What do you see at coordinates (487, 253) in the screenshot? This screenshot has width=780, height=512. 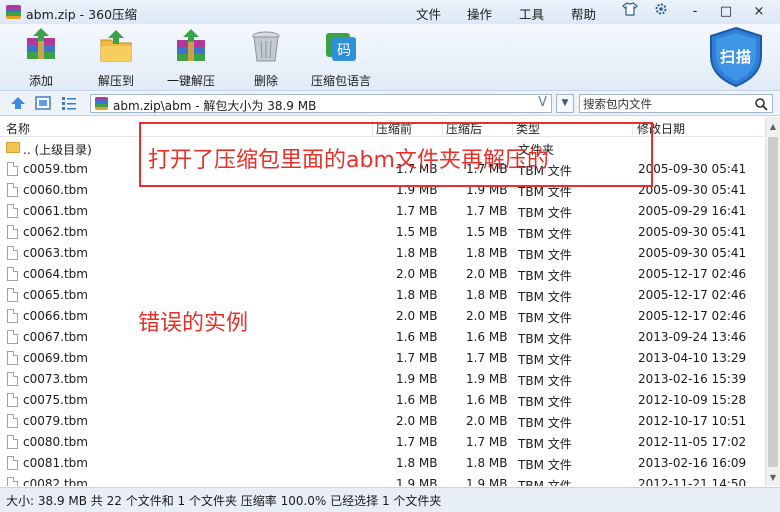 I see `file-packed-size: 1.8 MB` at bounding box center [487, 253].